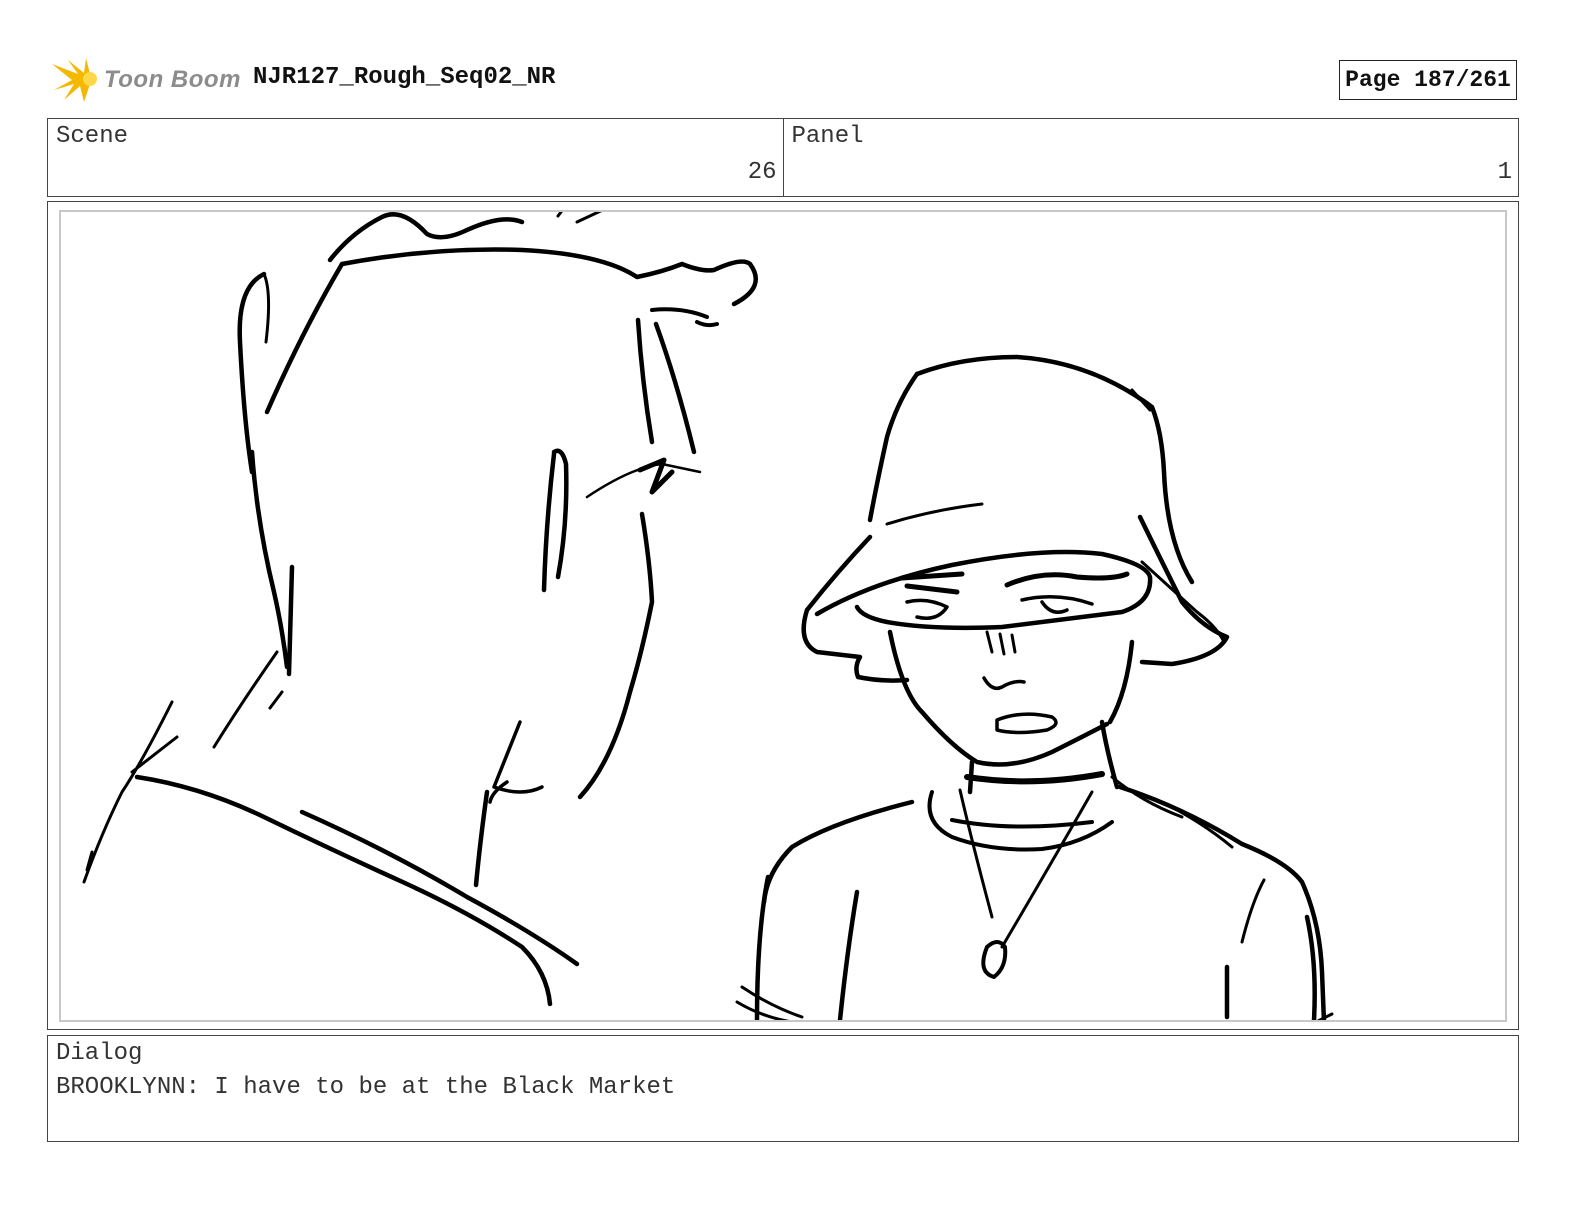 The height and width of the screenshot is (1224, 1584). I want to click on panel-label: Panel, so click(827, 136).